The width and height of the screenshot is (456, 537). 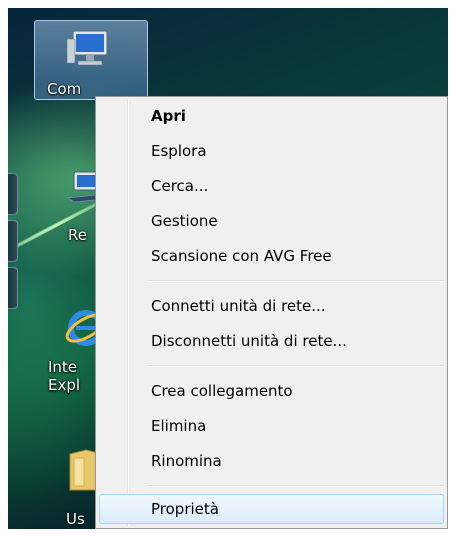 I want to click on menu-item-scansione-avg: Scansione con AVG Free, so click(x=271, y=256).